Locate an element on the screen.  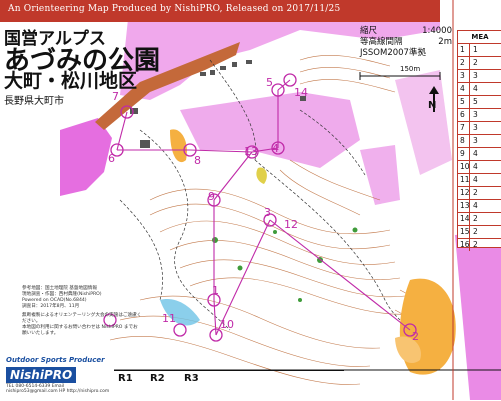
scale-label: 縮尺 is located at coordinates (369, 31).